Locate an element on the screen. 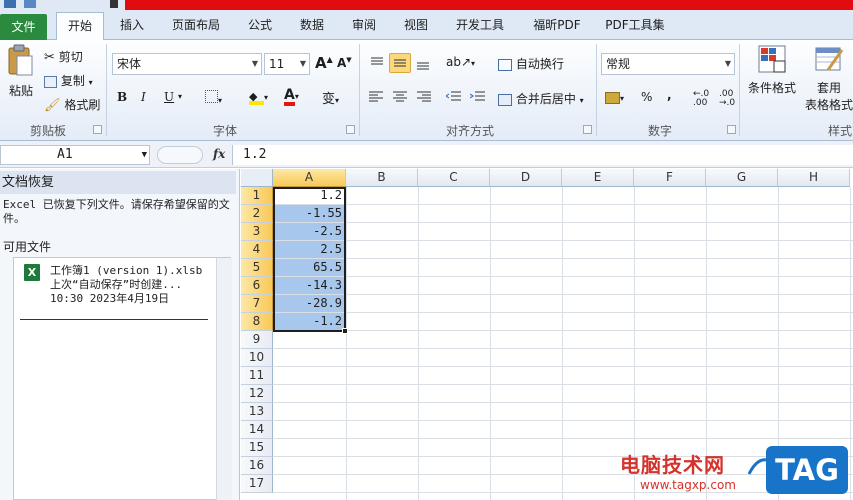 The height and width of the screenshot is (500, 853). row-header: 11 is located at coordinates (257, 376).